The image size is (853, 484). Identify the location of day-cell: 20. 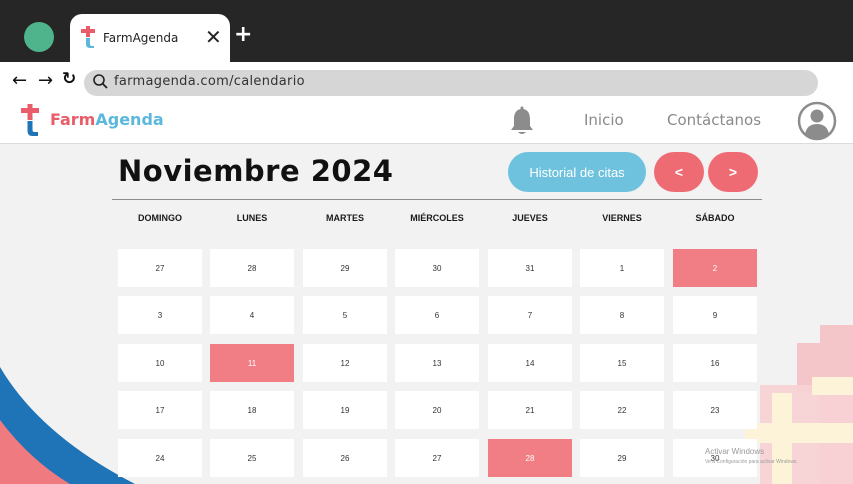
(437, 410).